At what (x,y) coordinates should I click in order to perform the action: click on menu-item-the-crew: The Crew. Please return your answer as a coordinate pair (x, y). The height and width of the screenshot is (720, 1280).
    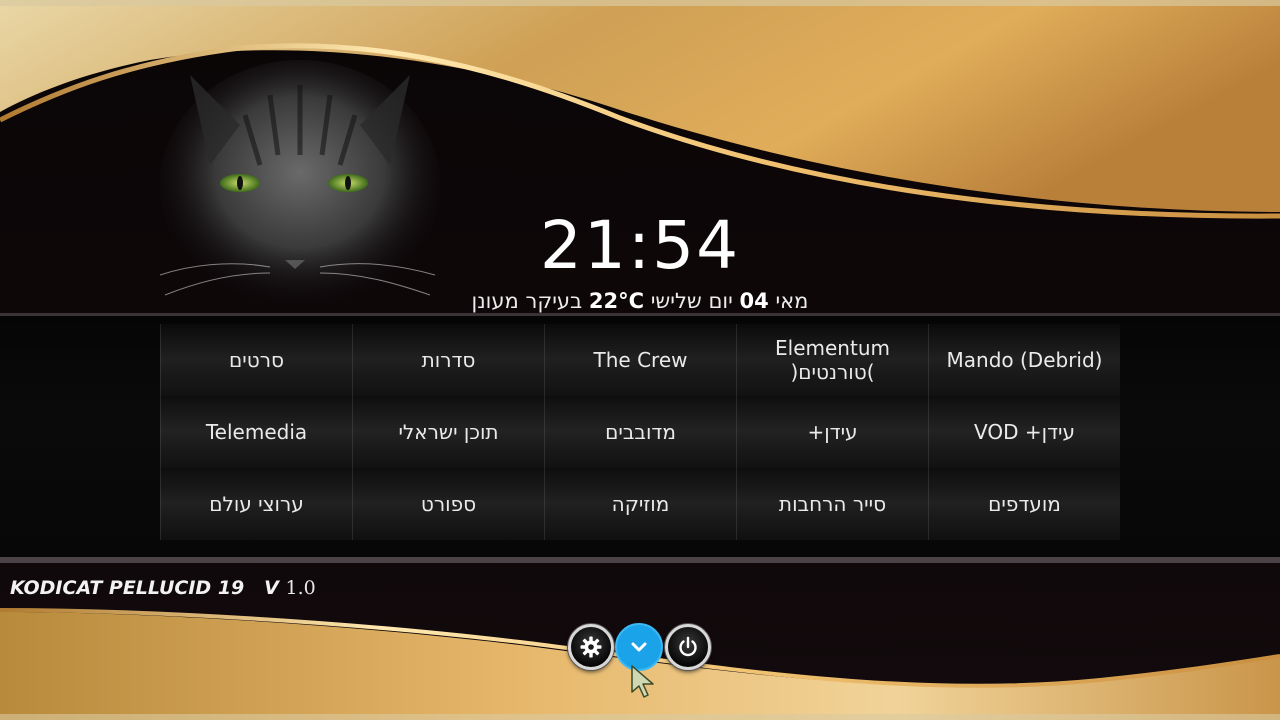
    Looking at the image, I should click on (640, 360).